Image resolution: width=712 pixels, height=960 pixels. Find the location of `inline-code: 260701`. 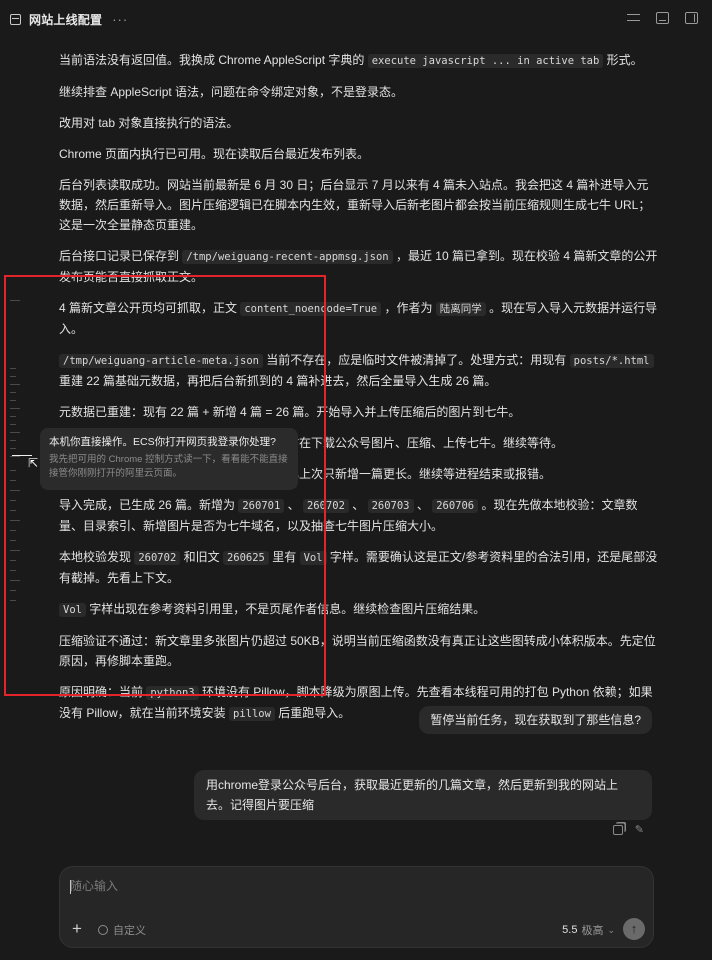

inline-code: 260701 is located at coordinates (261, 506).